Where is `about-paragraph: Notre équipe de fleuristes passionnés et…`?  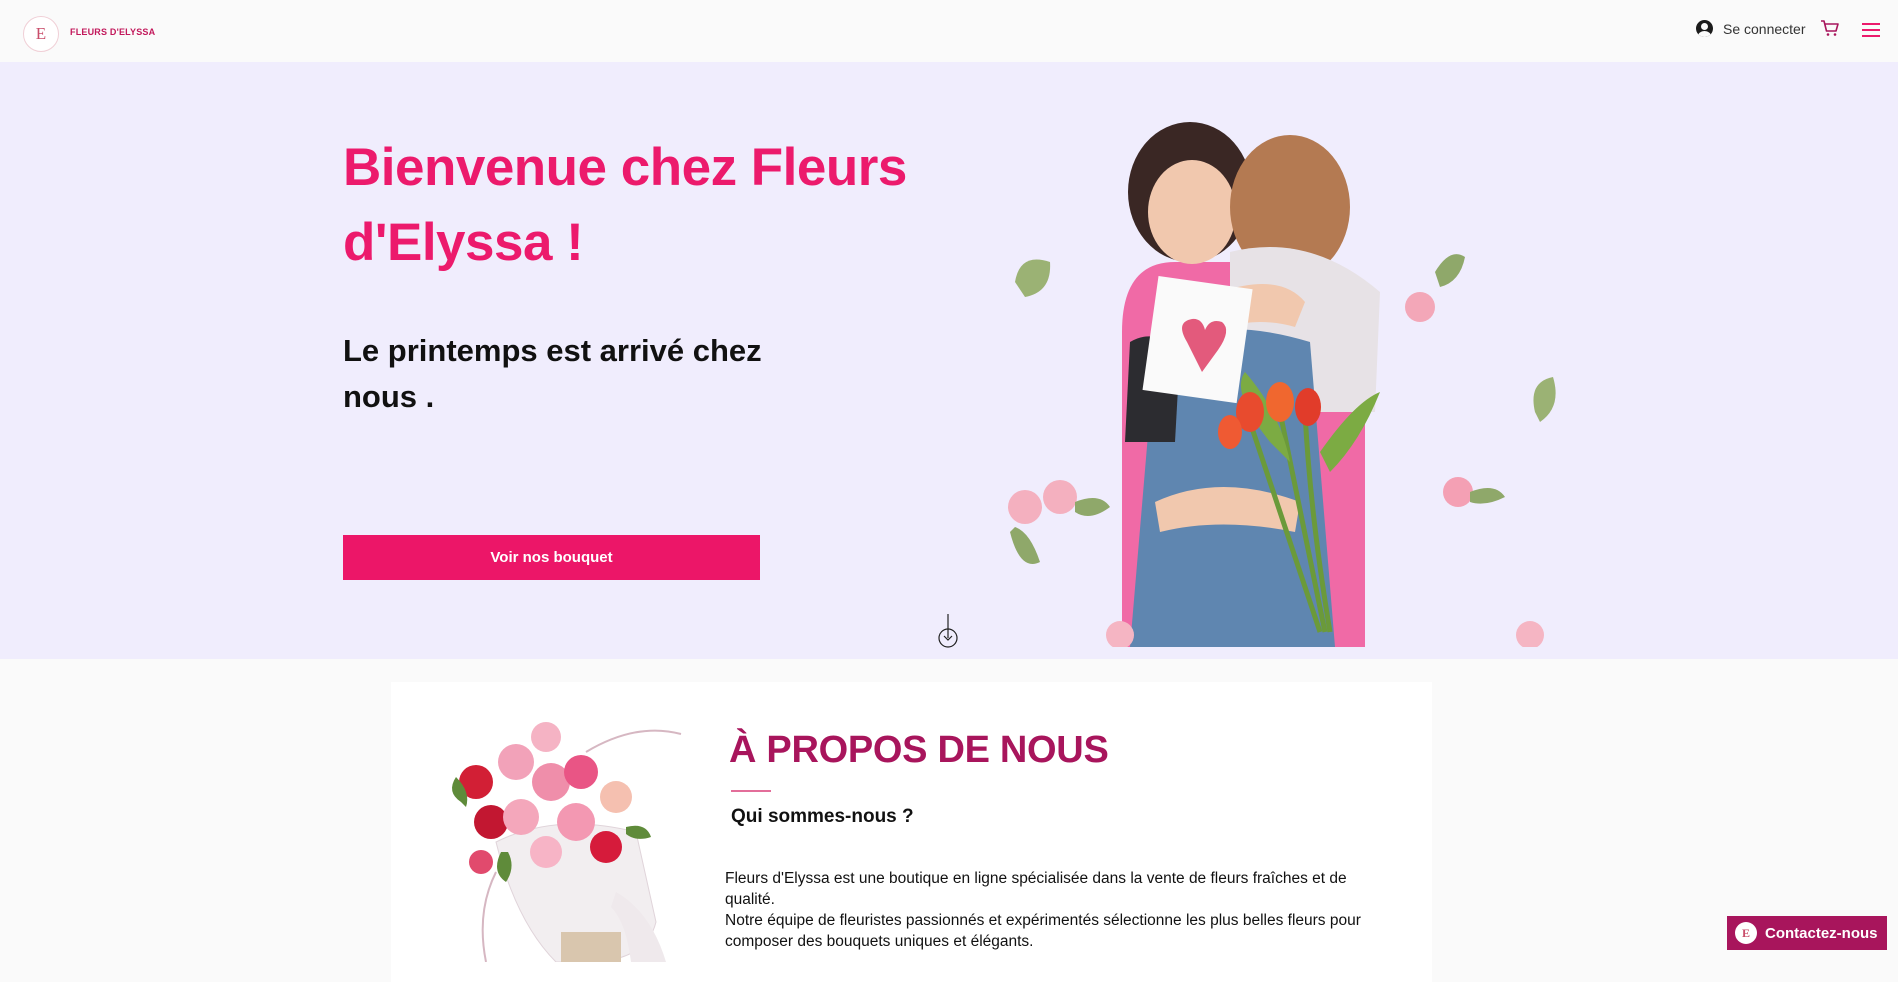 about-paragraph: Notre équipe de fleuristes passionnés et… is located at coordinates (1043, 931).